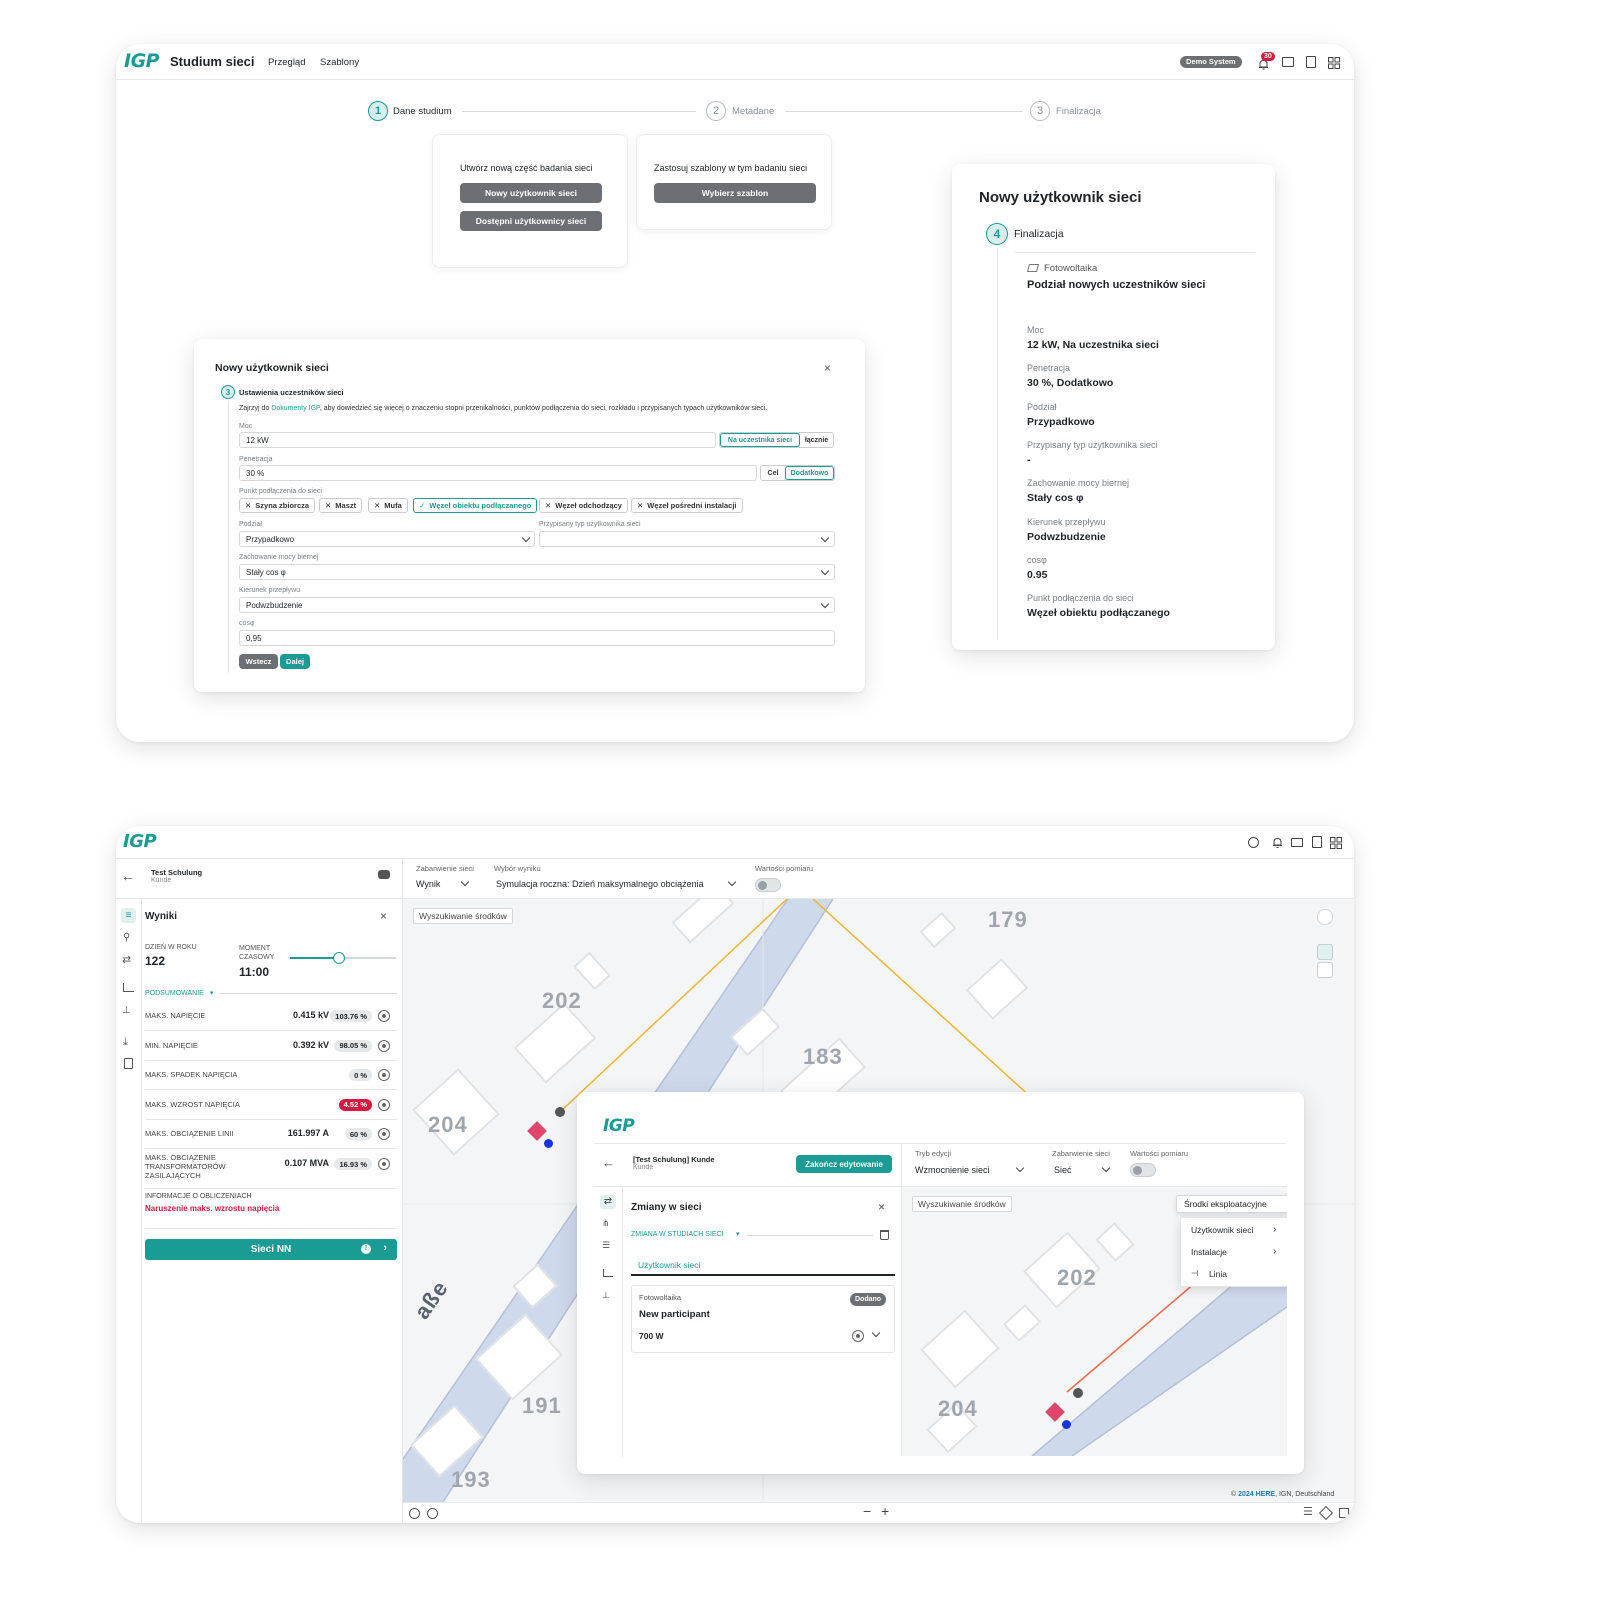 Image resolution: width=1600 pixels, height=1600 pixels. I want to click on end-editing-button: Zakończ edytowanie, so click(844, 1164).